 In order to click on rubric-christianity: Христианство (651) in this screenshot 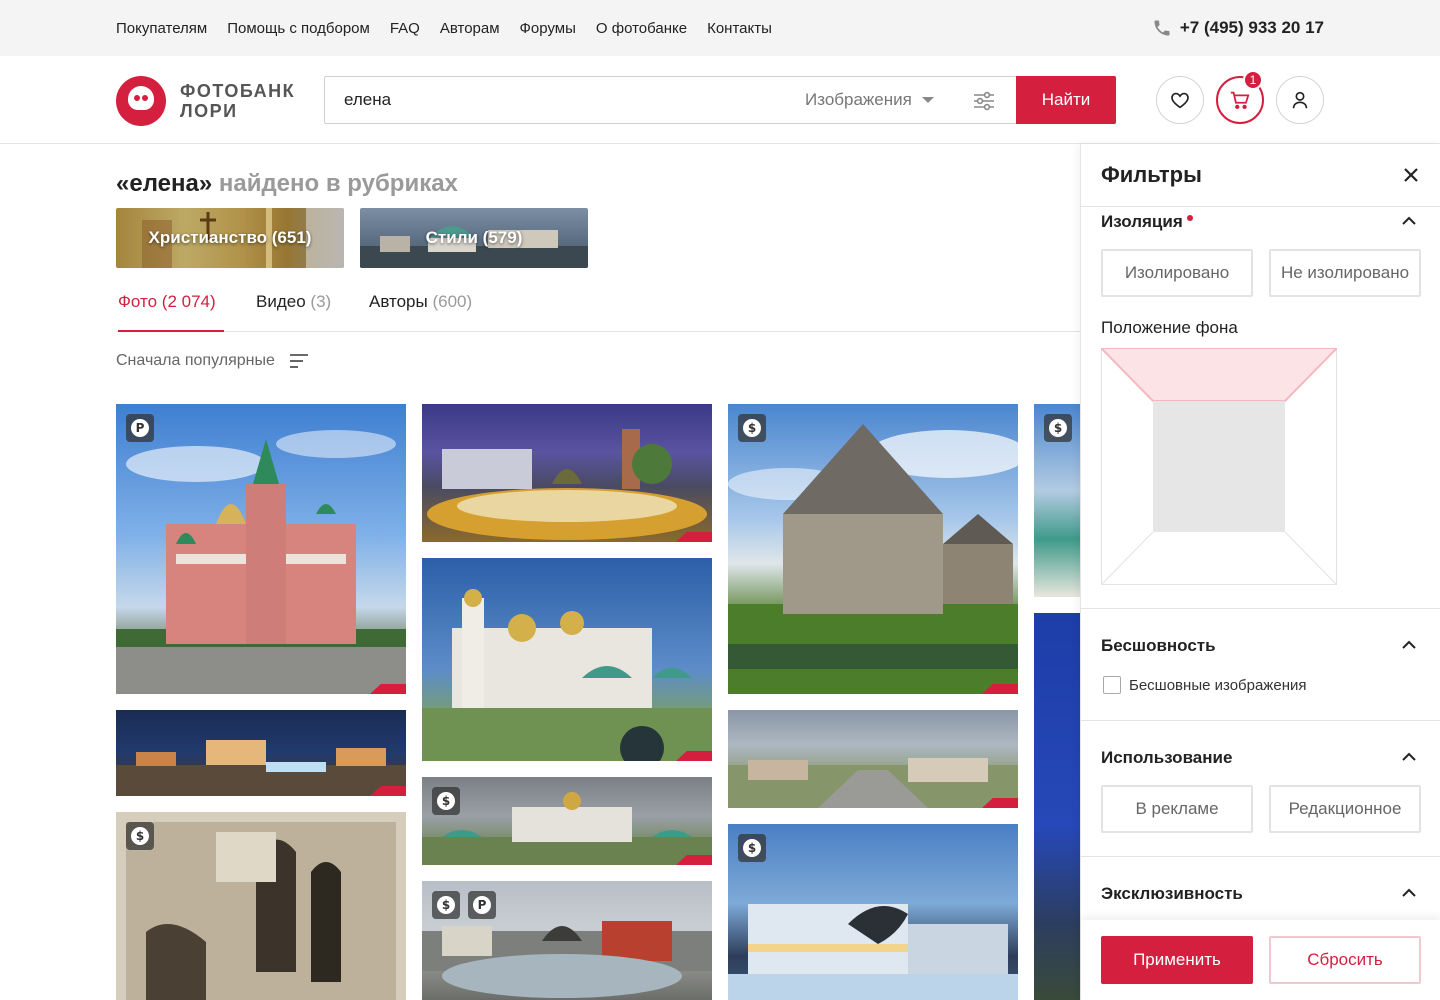, I will do `click(230, 238)`.